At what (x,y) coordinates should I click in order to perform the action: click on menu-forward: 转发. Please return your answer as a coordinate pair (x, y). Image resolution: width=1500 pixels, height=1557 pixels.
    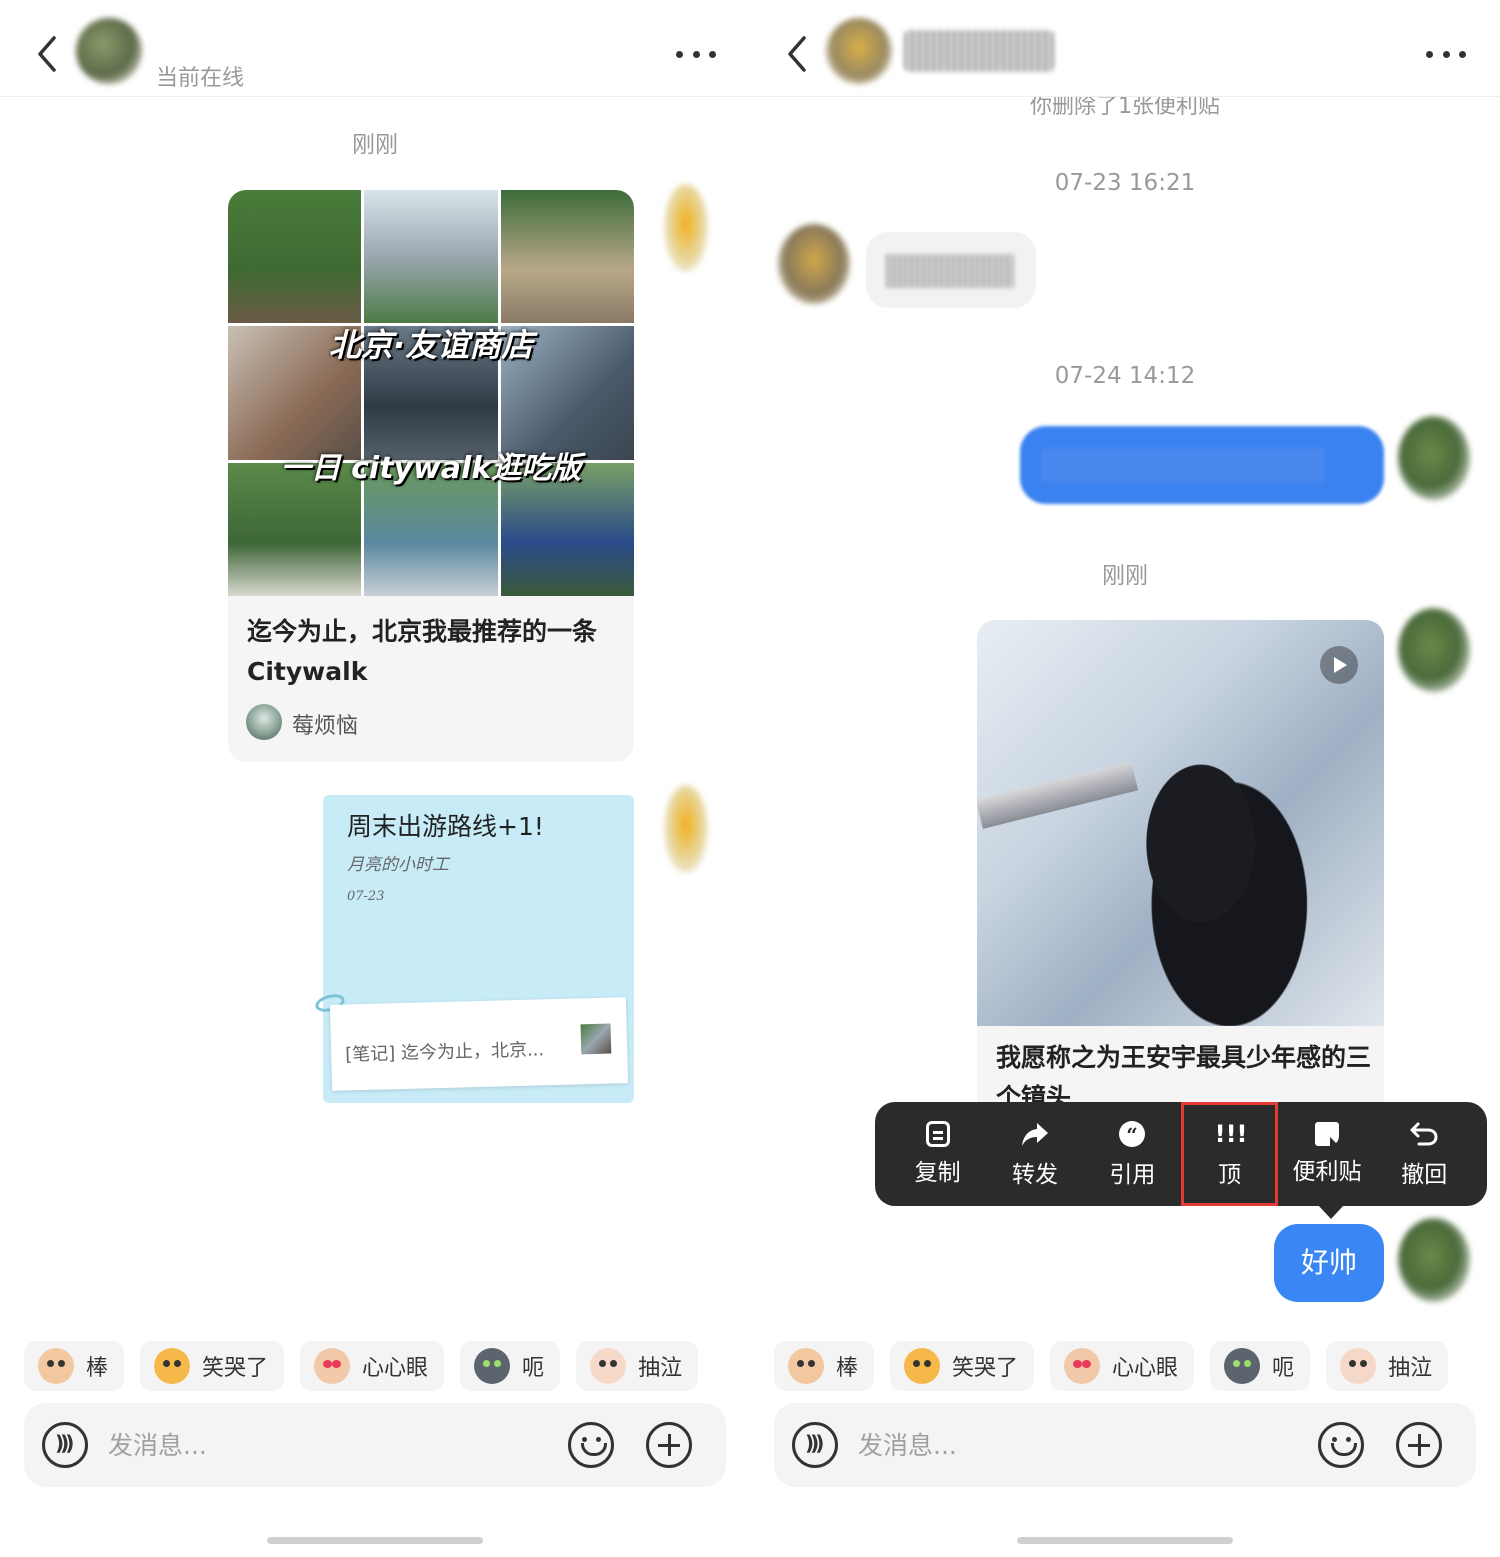
    Looking at the image, I should click on (1034, 1154).